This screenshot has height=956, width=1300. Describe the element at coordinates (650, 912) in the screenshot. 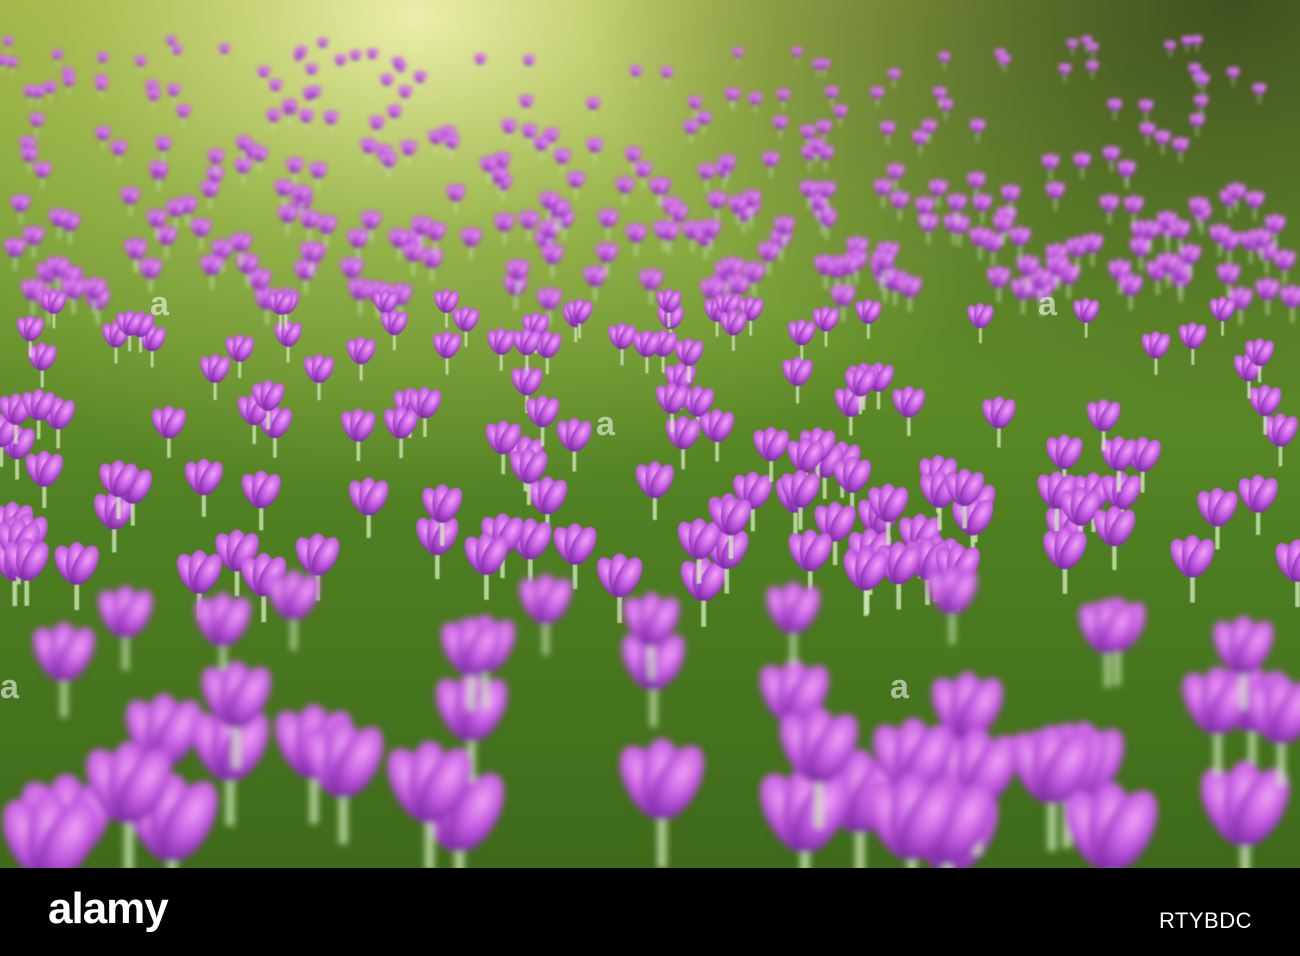

I see `footer-bar: alamy RTYBDC` at that location.